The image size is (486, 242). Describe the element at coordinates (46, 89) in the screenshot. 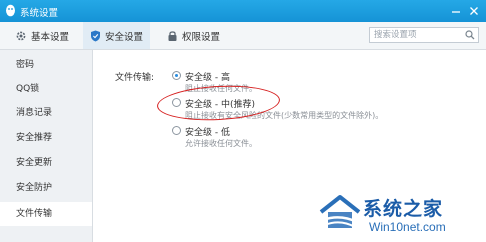

I see `sidebar-item-qq-lock: QQ锁` at that location.